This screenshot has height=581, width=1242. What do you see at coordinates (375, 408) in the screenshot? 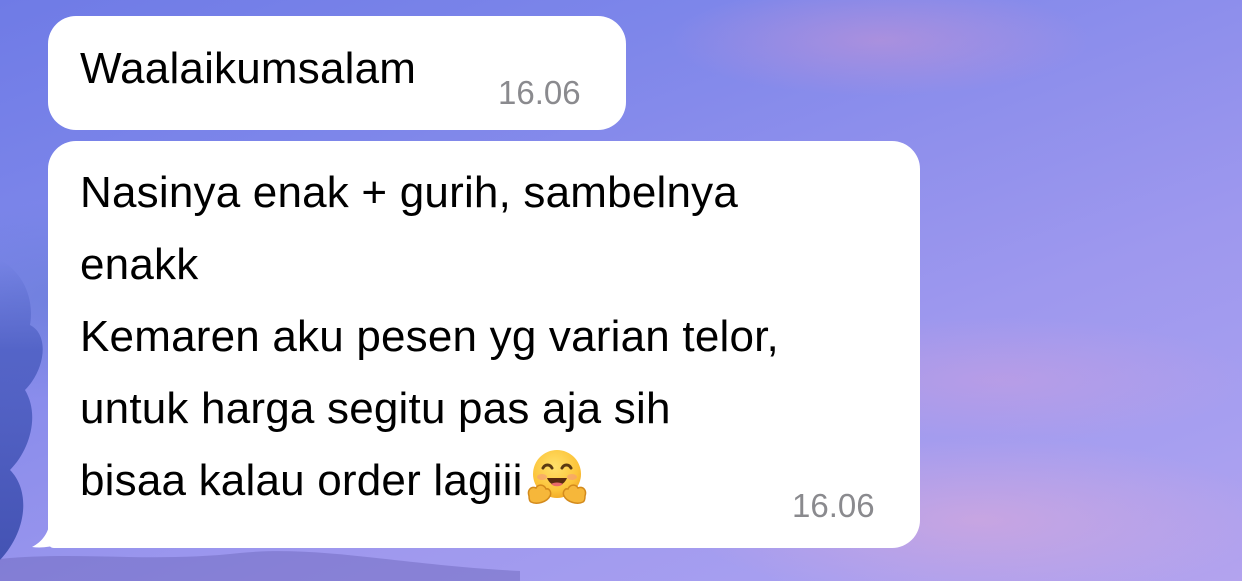
I see `message-line: untuk harga segitu pas aja sih` at bounding box center [375, 408].